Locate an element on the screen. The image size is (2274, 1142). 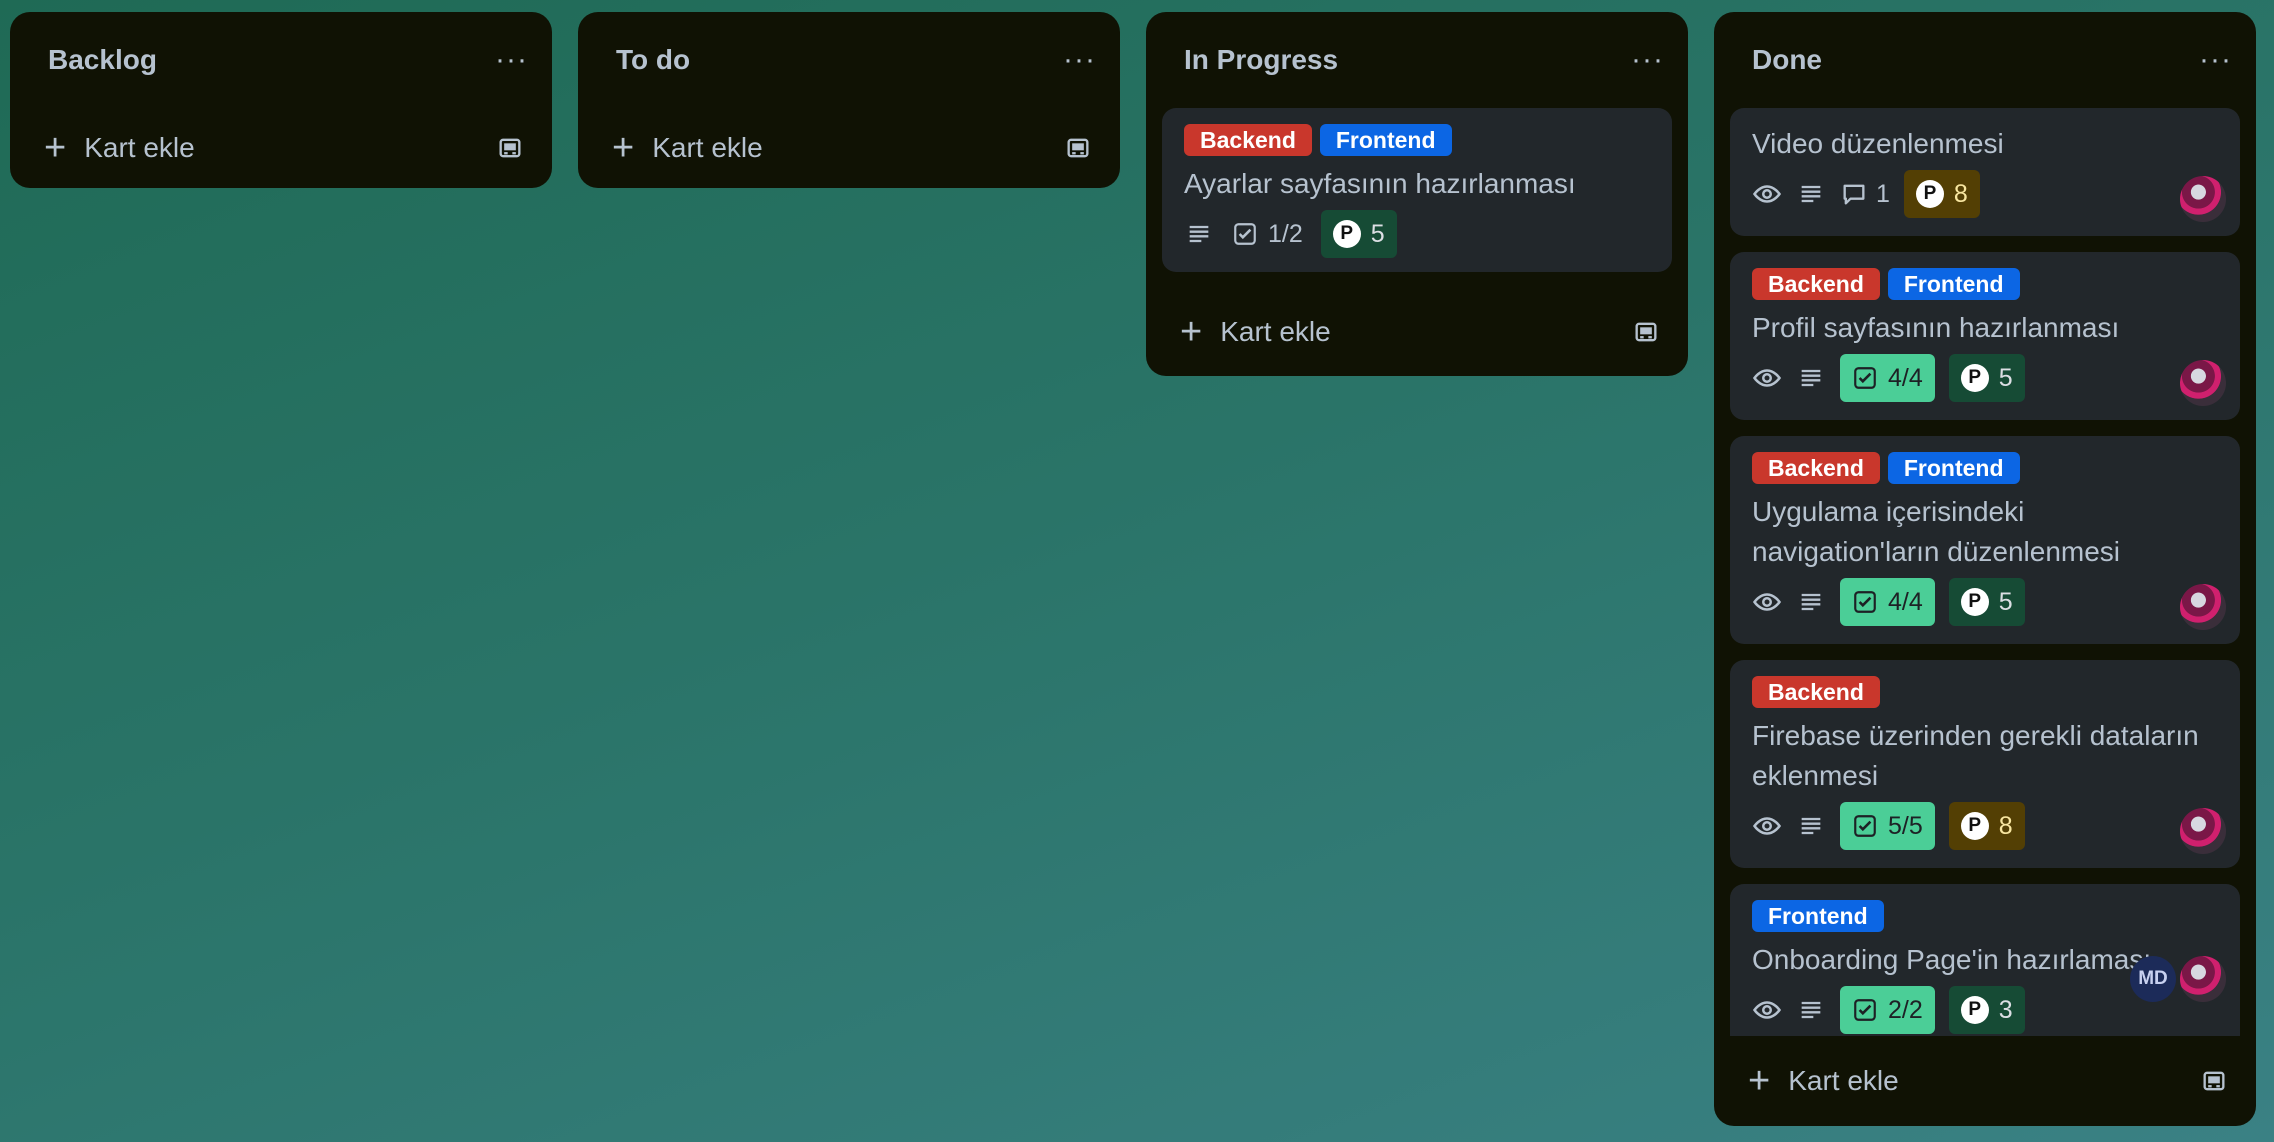
list-header: Backlog ··· is located at coordinates (281, 60).